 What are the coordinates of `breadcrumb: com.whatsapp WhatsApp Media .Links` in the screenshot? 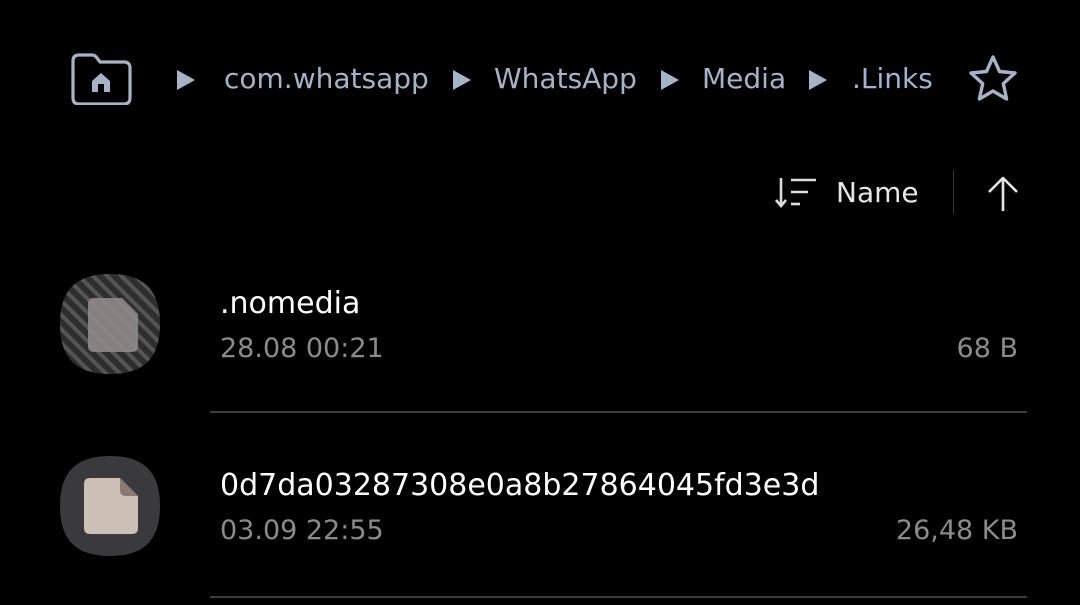 It's located at (540, 79).